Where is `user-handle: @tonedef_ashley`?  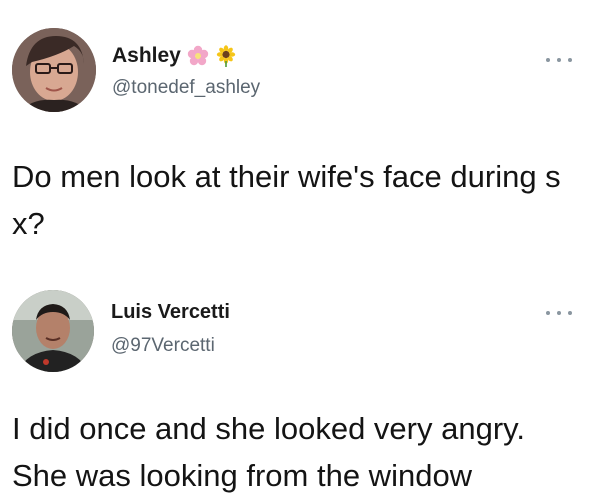
user-handle: @tonedef_ashley is located at coordinates (186, 88).